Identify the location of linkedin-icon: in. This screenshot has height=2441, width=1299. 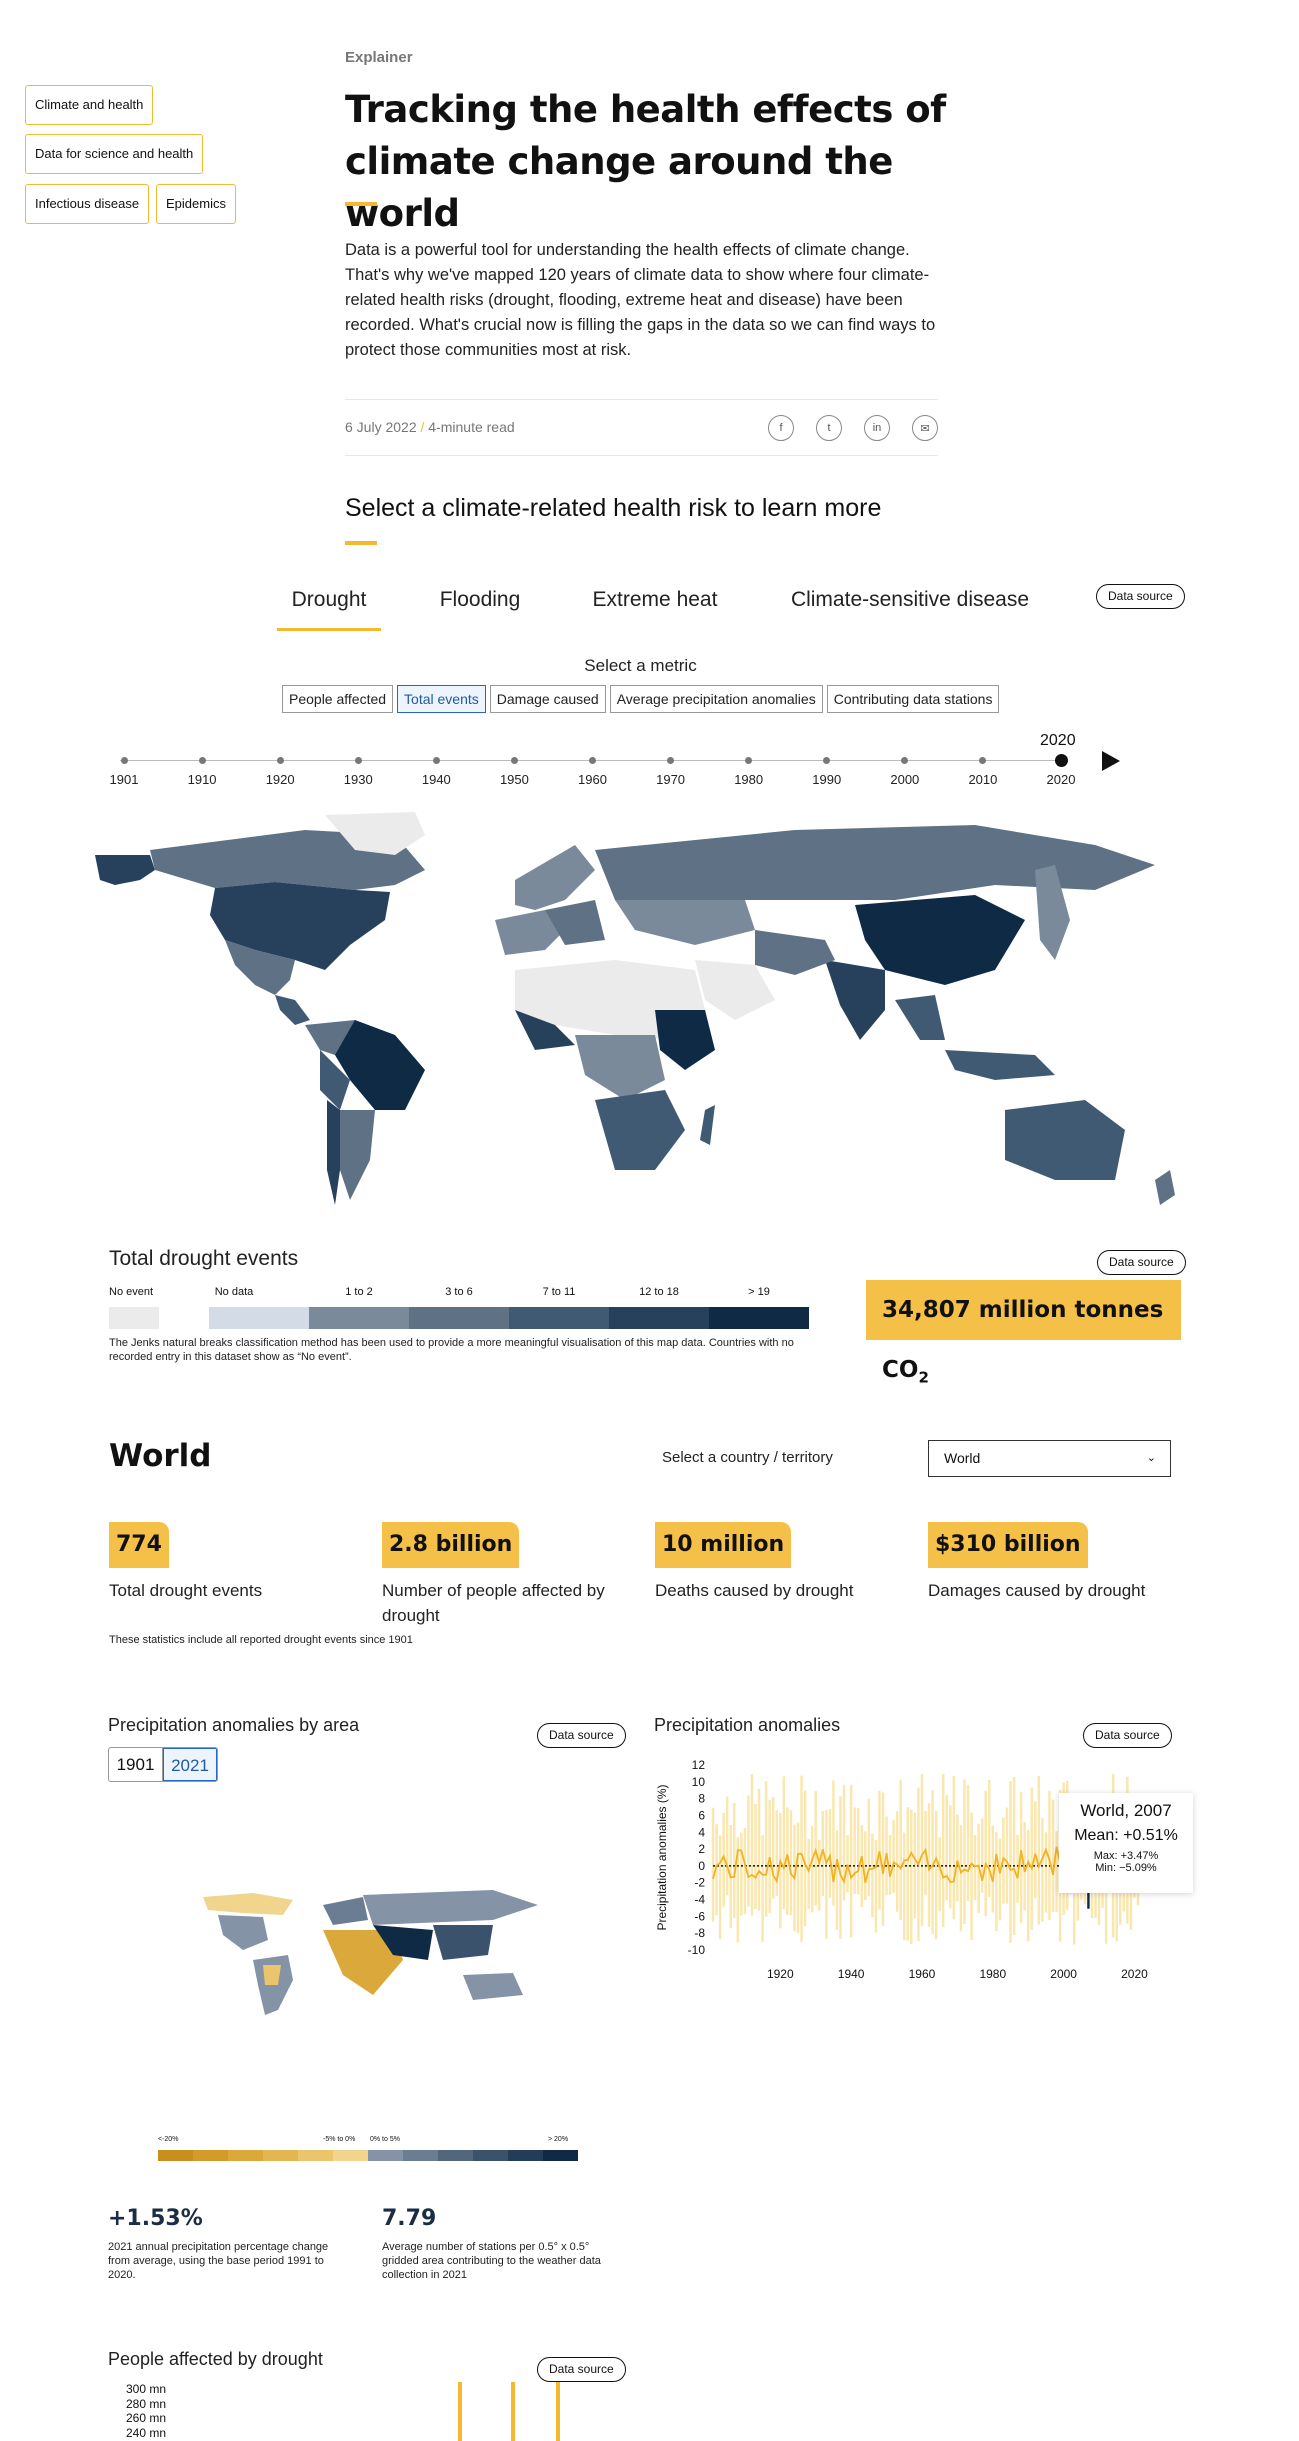
(877, 428).